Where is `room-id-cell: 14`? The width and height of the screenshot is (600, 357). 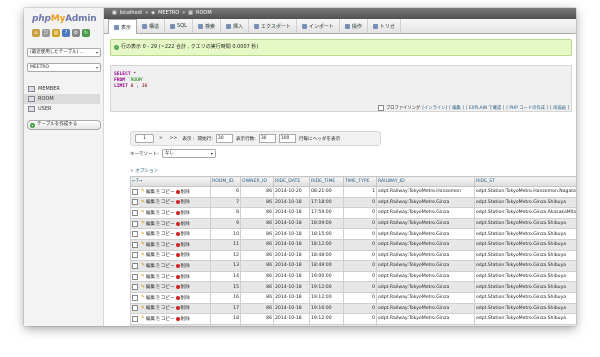
room-id-cell: 14 is located at coordinates (225, 276).